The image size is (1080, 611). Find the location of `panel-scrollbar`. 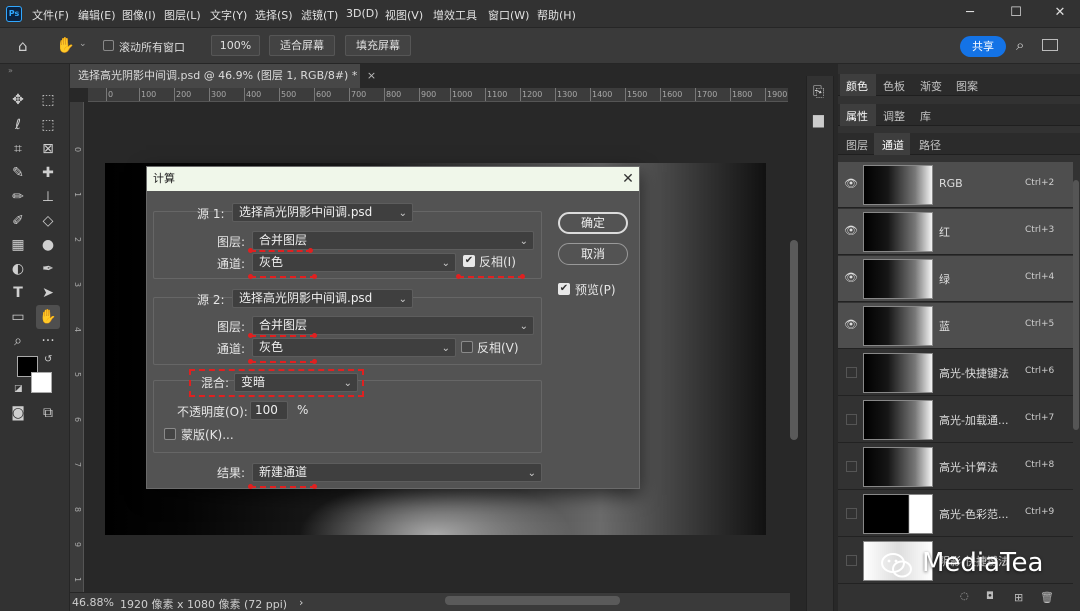

panel-scrollbar is located at coordinates (1076, 305).